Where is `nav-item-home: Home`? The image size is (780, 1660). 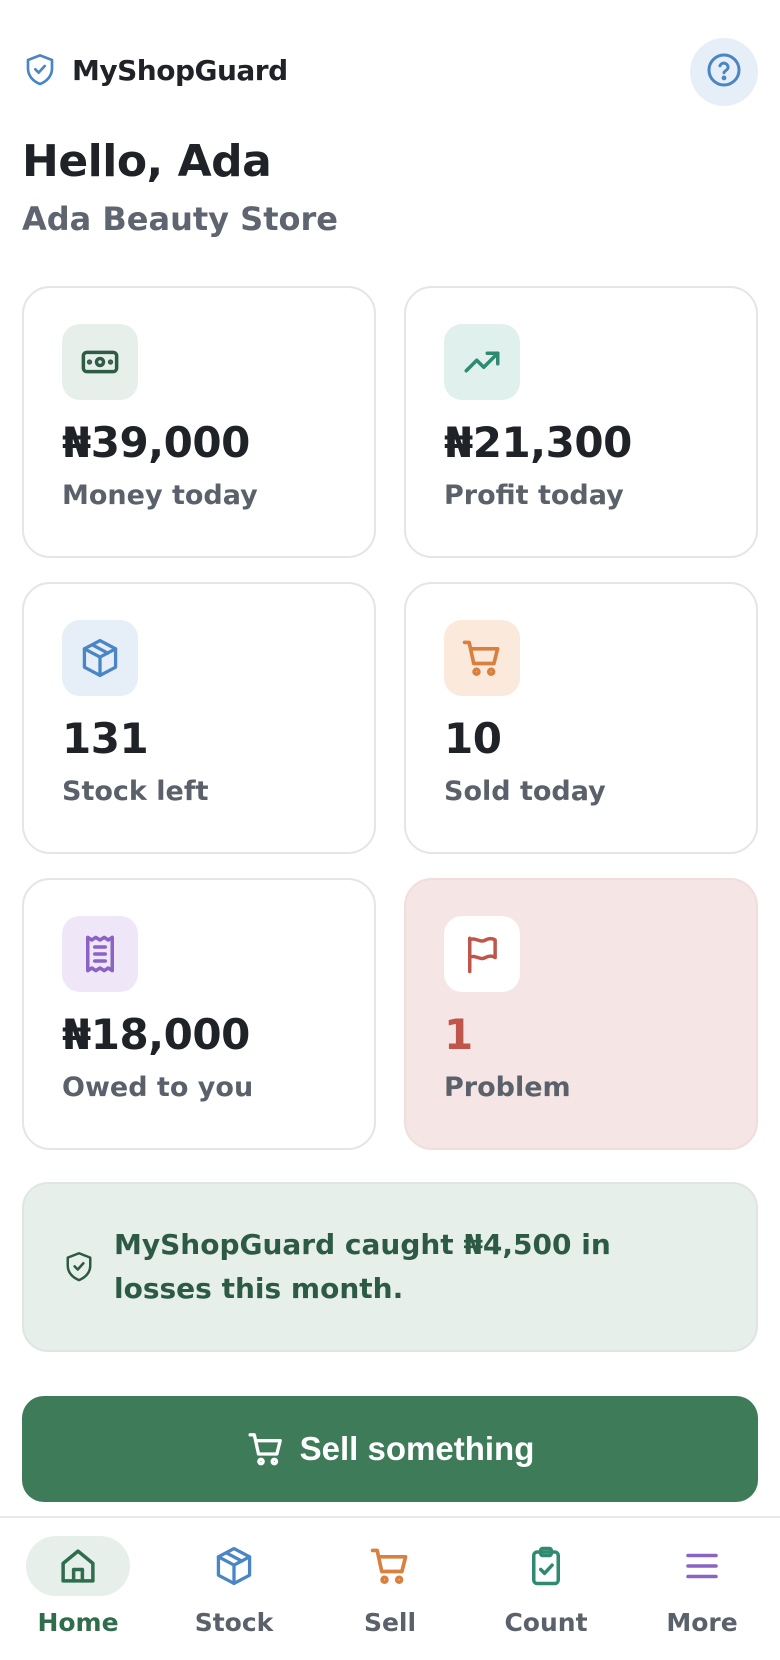
nav-item-home: Home is located at coordinates (78, 1596).